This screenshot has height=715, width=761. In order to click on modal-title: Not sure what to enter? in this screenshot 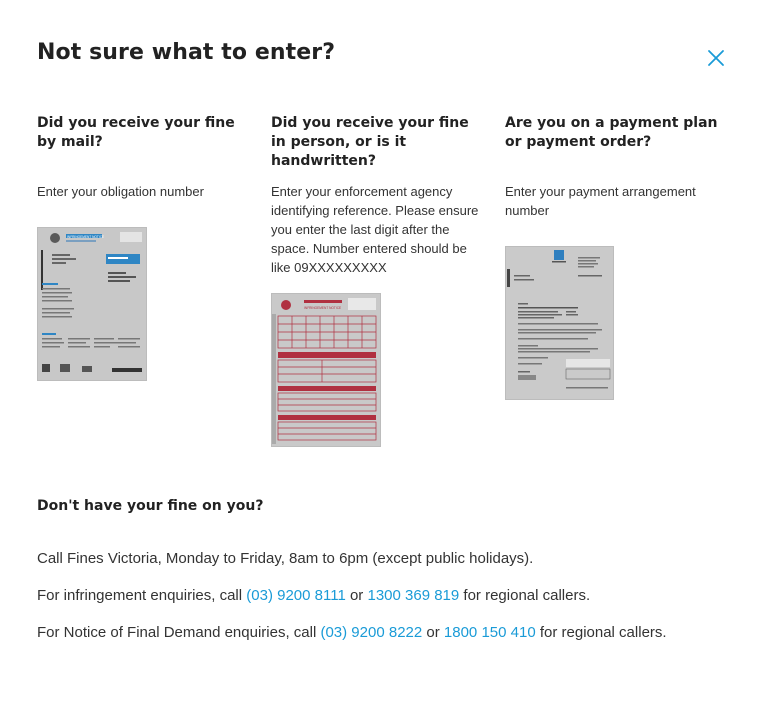, I will do `click(186, 52)`.